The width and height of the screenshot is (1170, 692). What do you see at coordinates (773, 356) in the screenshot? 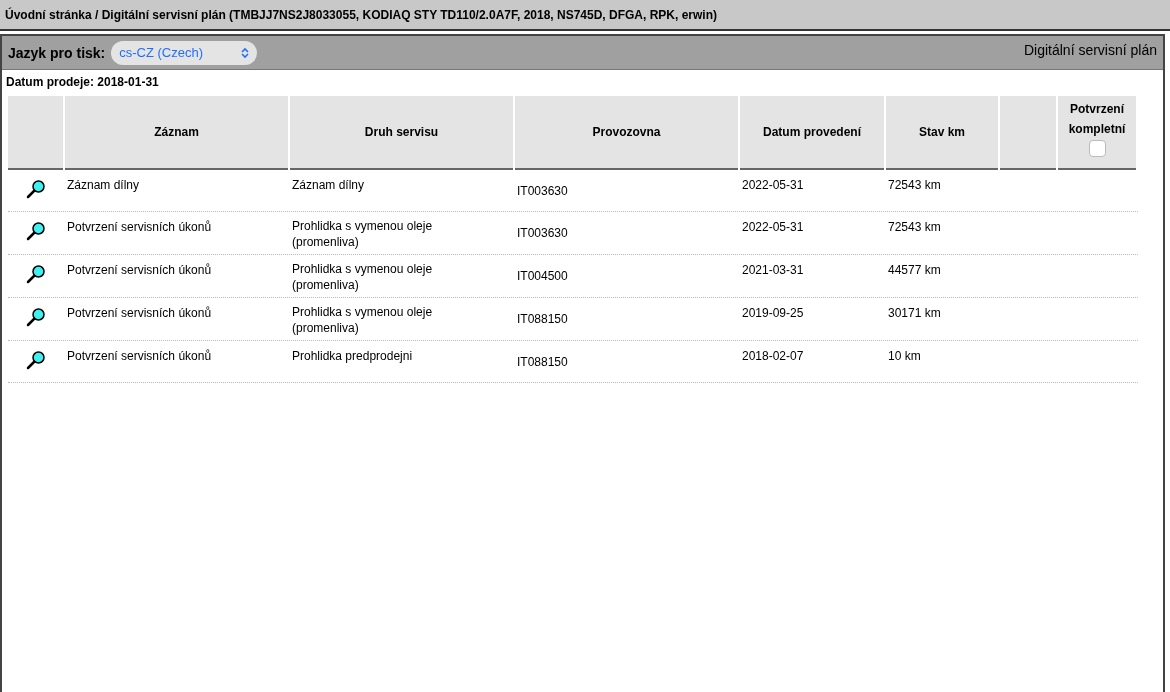
I see `table-cell: 2018-02-07` at bounding box center [773, 356].